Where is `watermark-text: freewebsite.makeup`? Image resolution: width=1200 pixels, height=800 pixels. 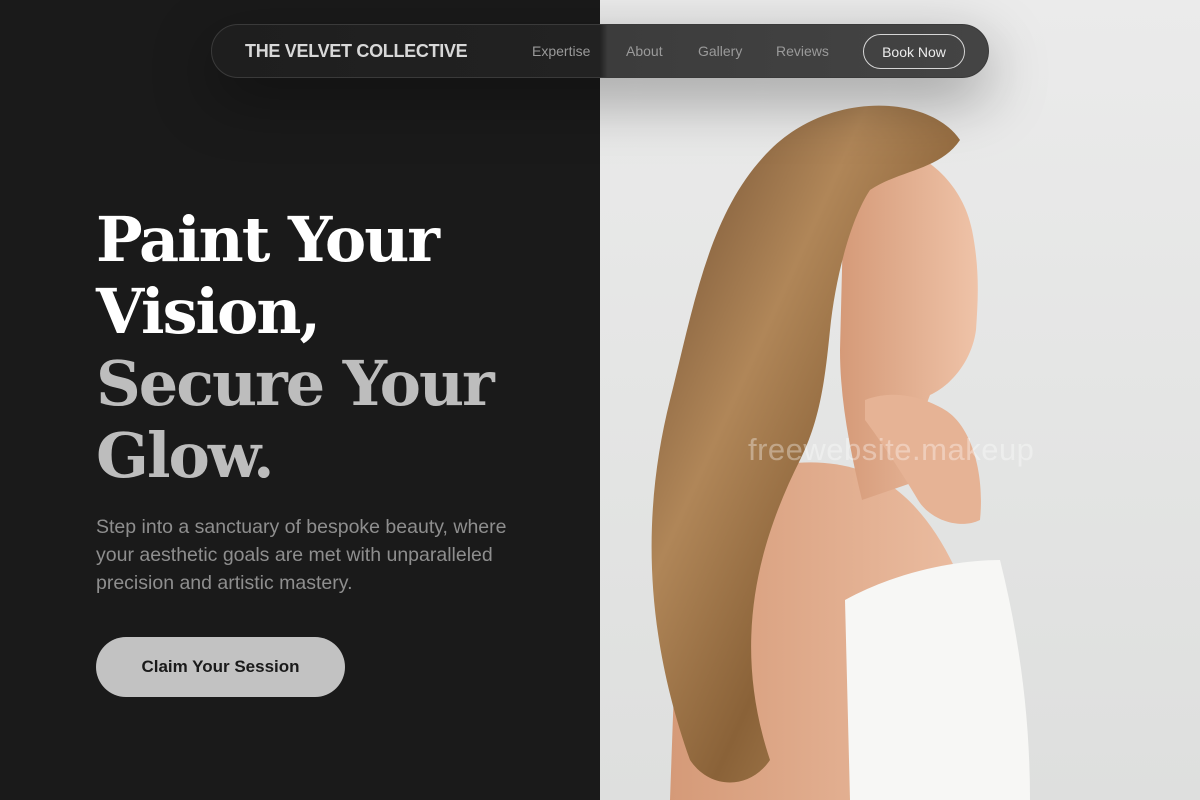 watermark-text: freewebsite.makeup is located at coordinates (891, 449).